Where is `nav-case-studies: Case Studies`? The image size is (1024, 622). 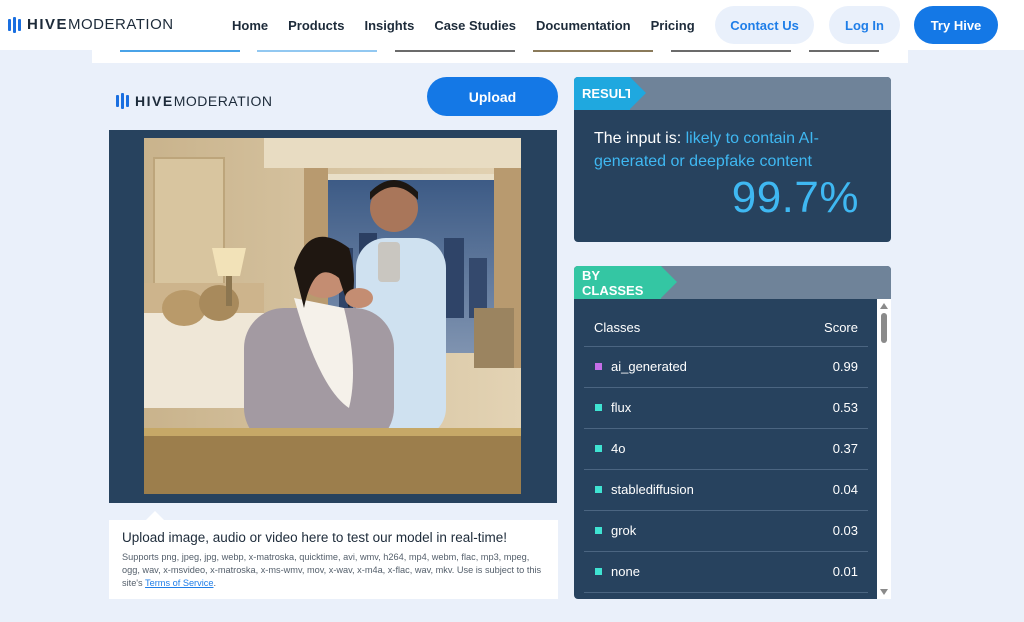 nav-case-studies: Case Studies is located at coordinates (475, 25).